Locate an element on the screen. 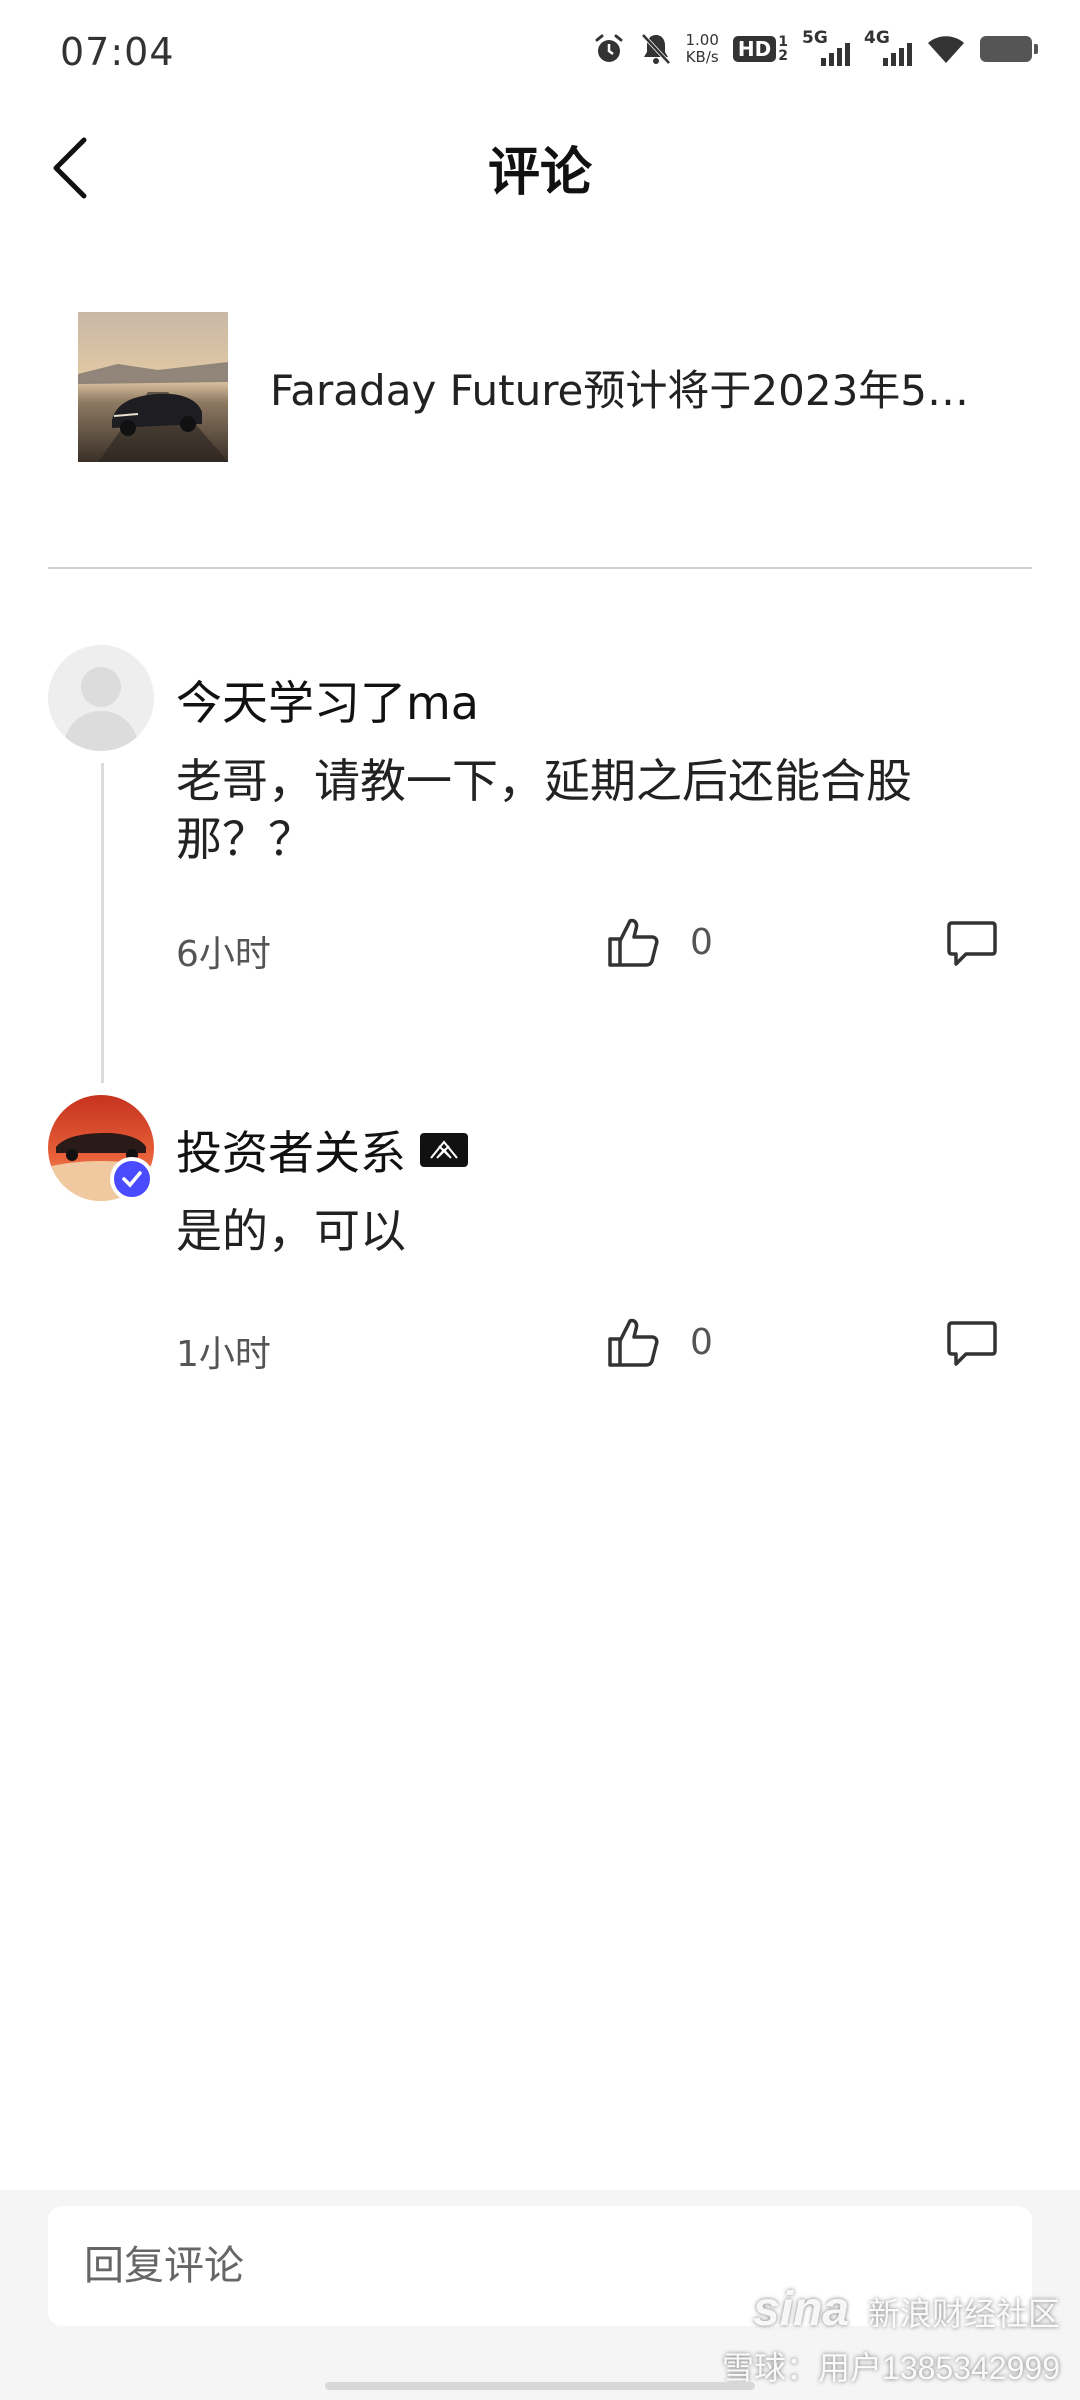 The image size is (1080, 2400). page-title: 评论 is located at coordinates (539, 173).